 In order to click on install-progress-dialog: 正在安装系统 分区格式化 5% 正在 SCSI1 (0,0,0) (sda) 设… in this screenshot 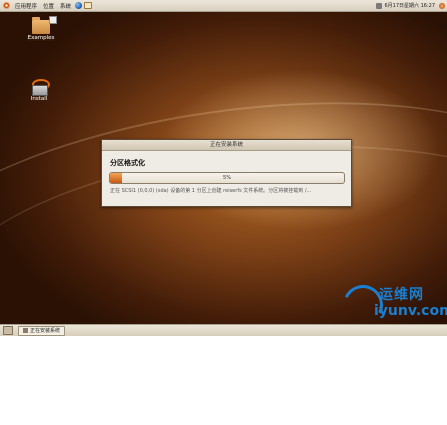, I will do `click(226, 173)`.